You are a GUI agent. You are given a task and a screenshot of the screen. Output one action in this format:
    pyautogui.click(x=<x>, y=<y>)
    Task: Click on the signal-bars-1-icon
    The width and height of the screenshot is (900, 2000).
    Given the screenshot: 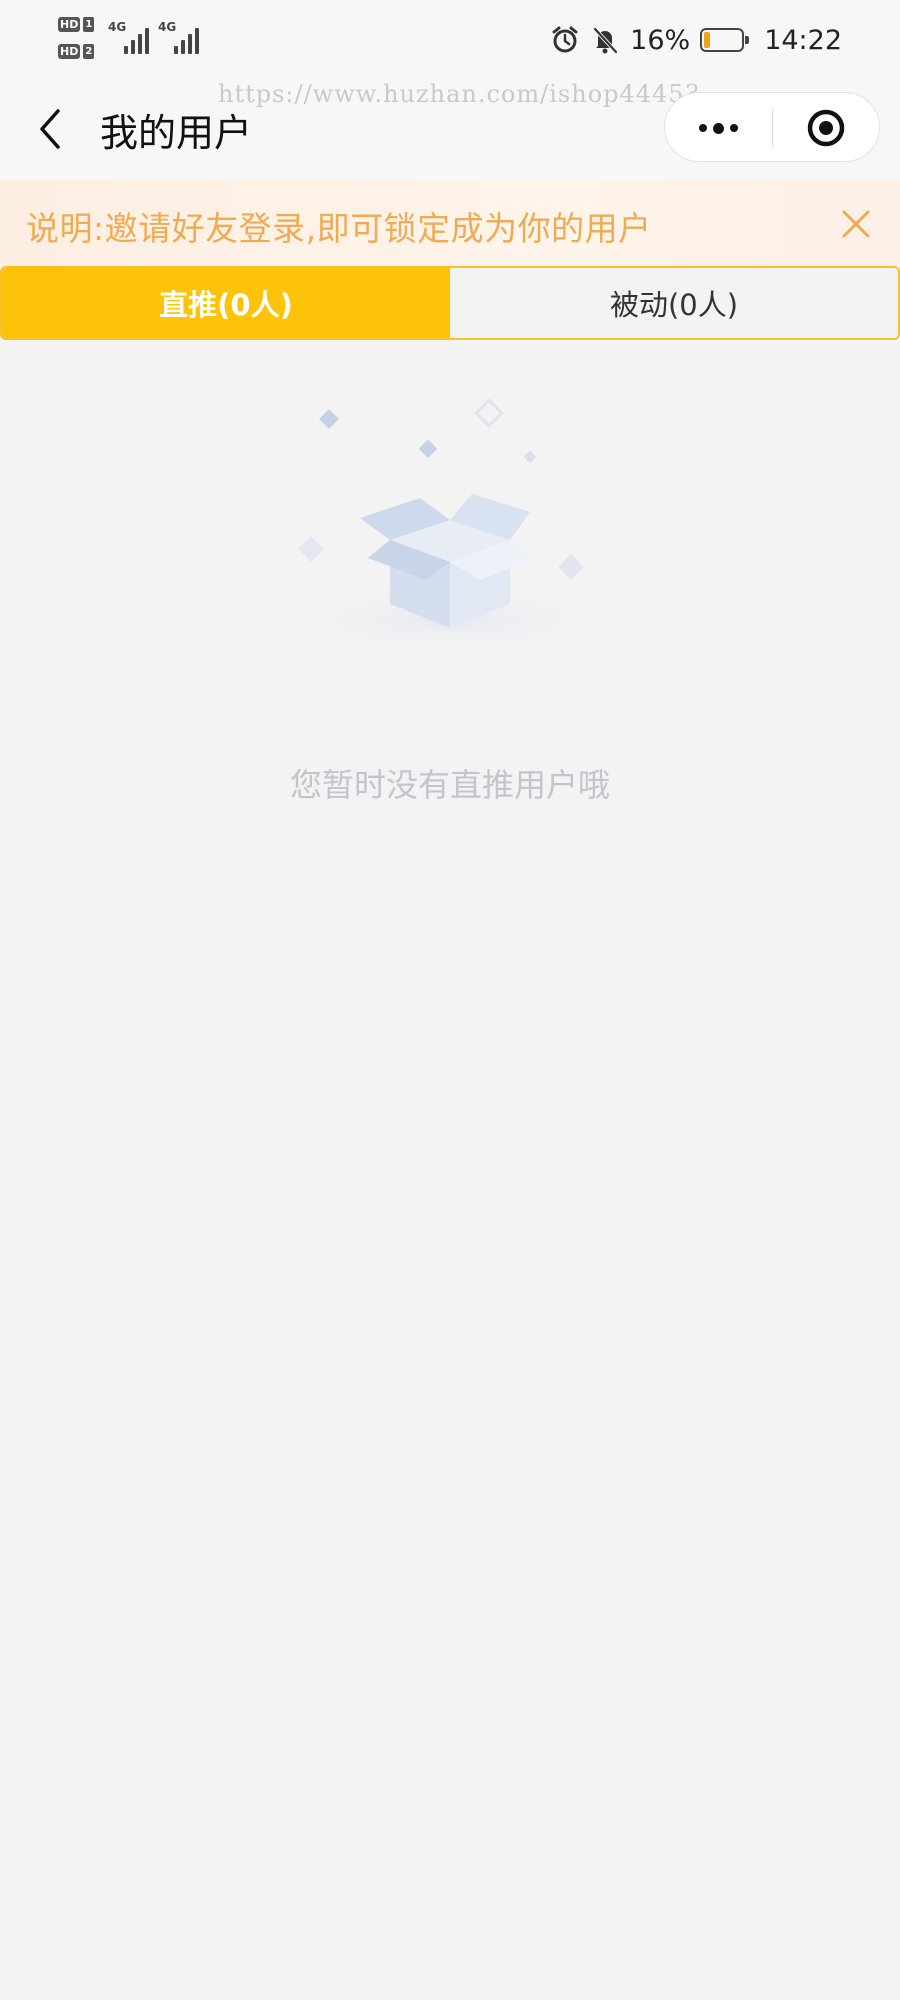 What is the action you would take?
    pyautogui.click(x=136, y=39)
    